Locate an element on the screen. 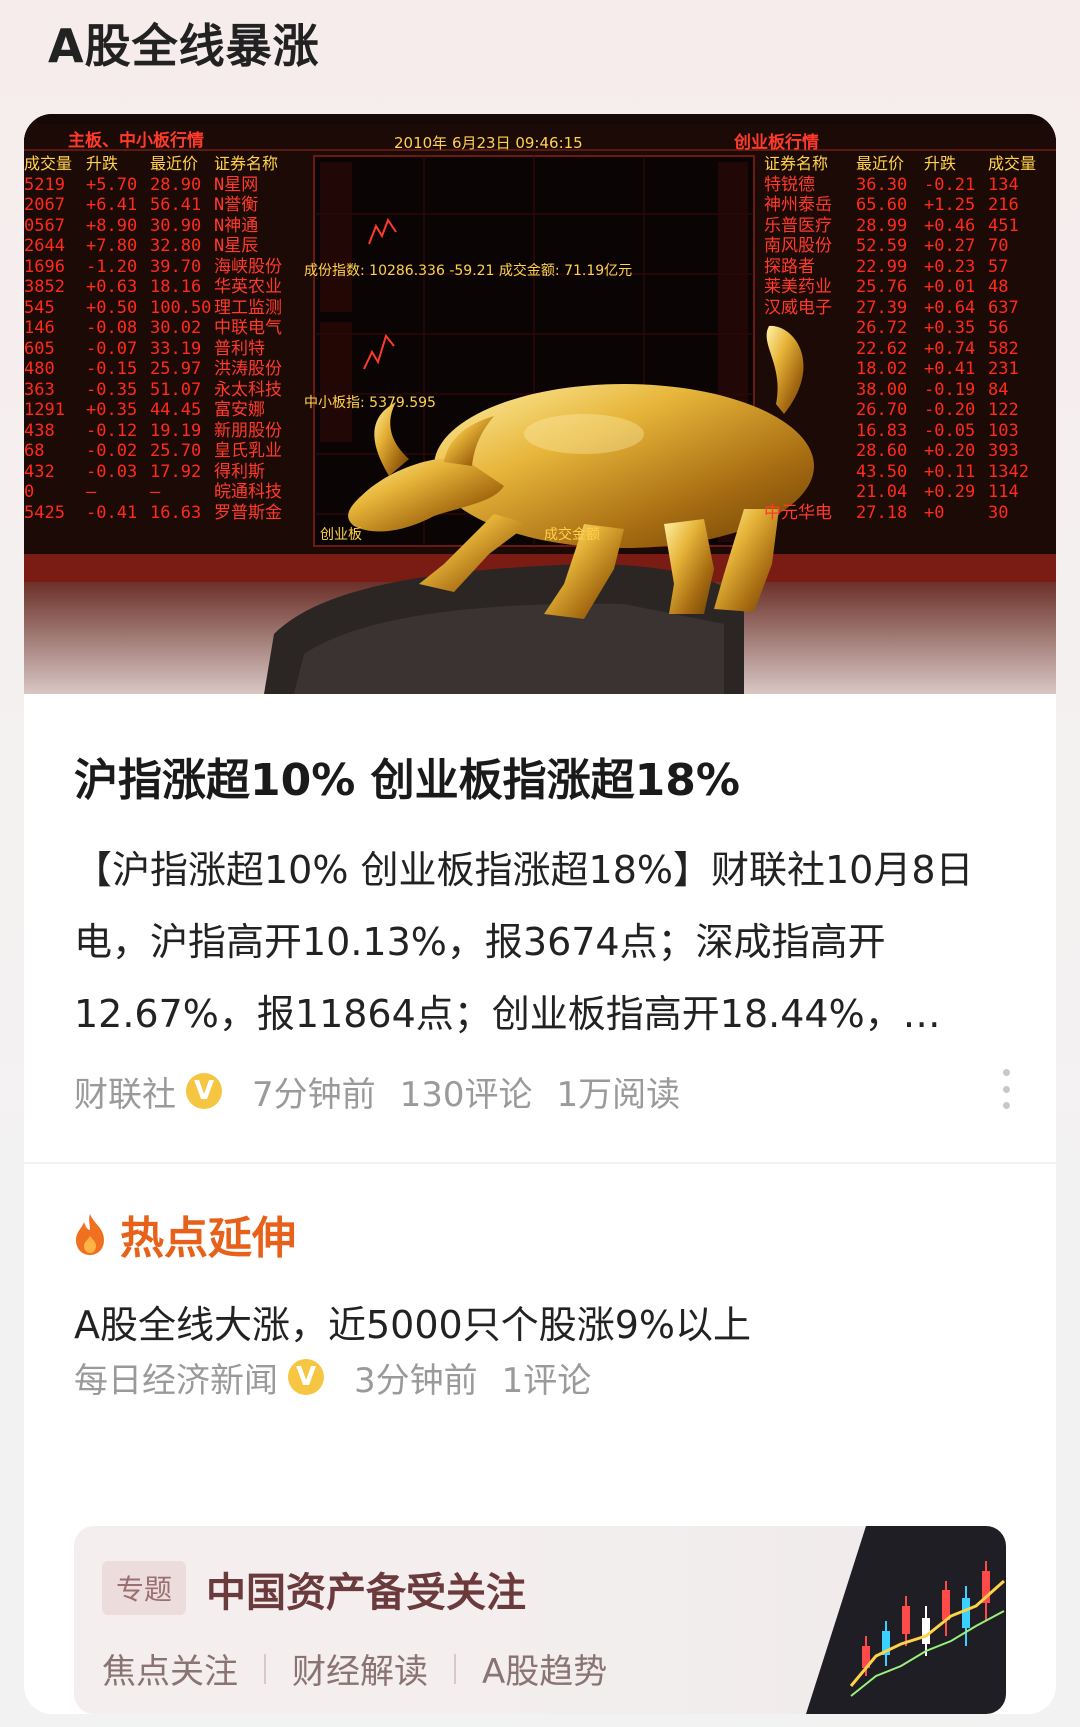 The width and height of the screenshot is (1080, 1727). board-right-row: 莱美药业 25.76 +0.01 48 is located at coordinates (910, 287).